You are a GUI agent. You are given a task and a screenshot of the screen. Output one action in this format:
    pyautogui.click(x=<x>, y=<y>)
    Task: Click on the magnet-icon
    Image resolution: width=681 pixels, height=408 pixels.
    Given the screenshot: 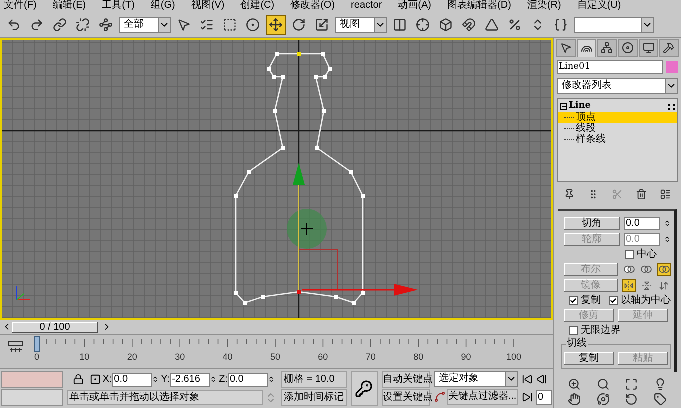 What is the action you would take?
    pyautogui.click(x=469, y=25)
    